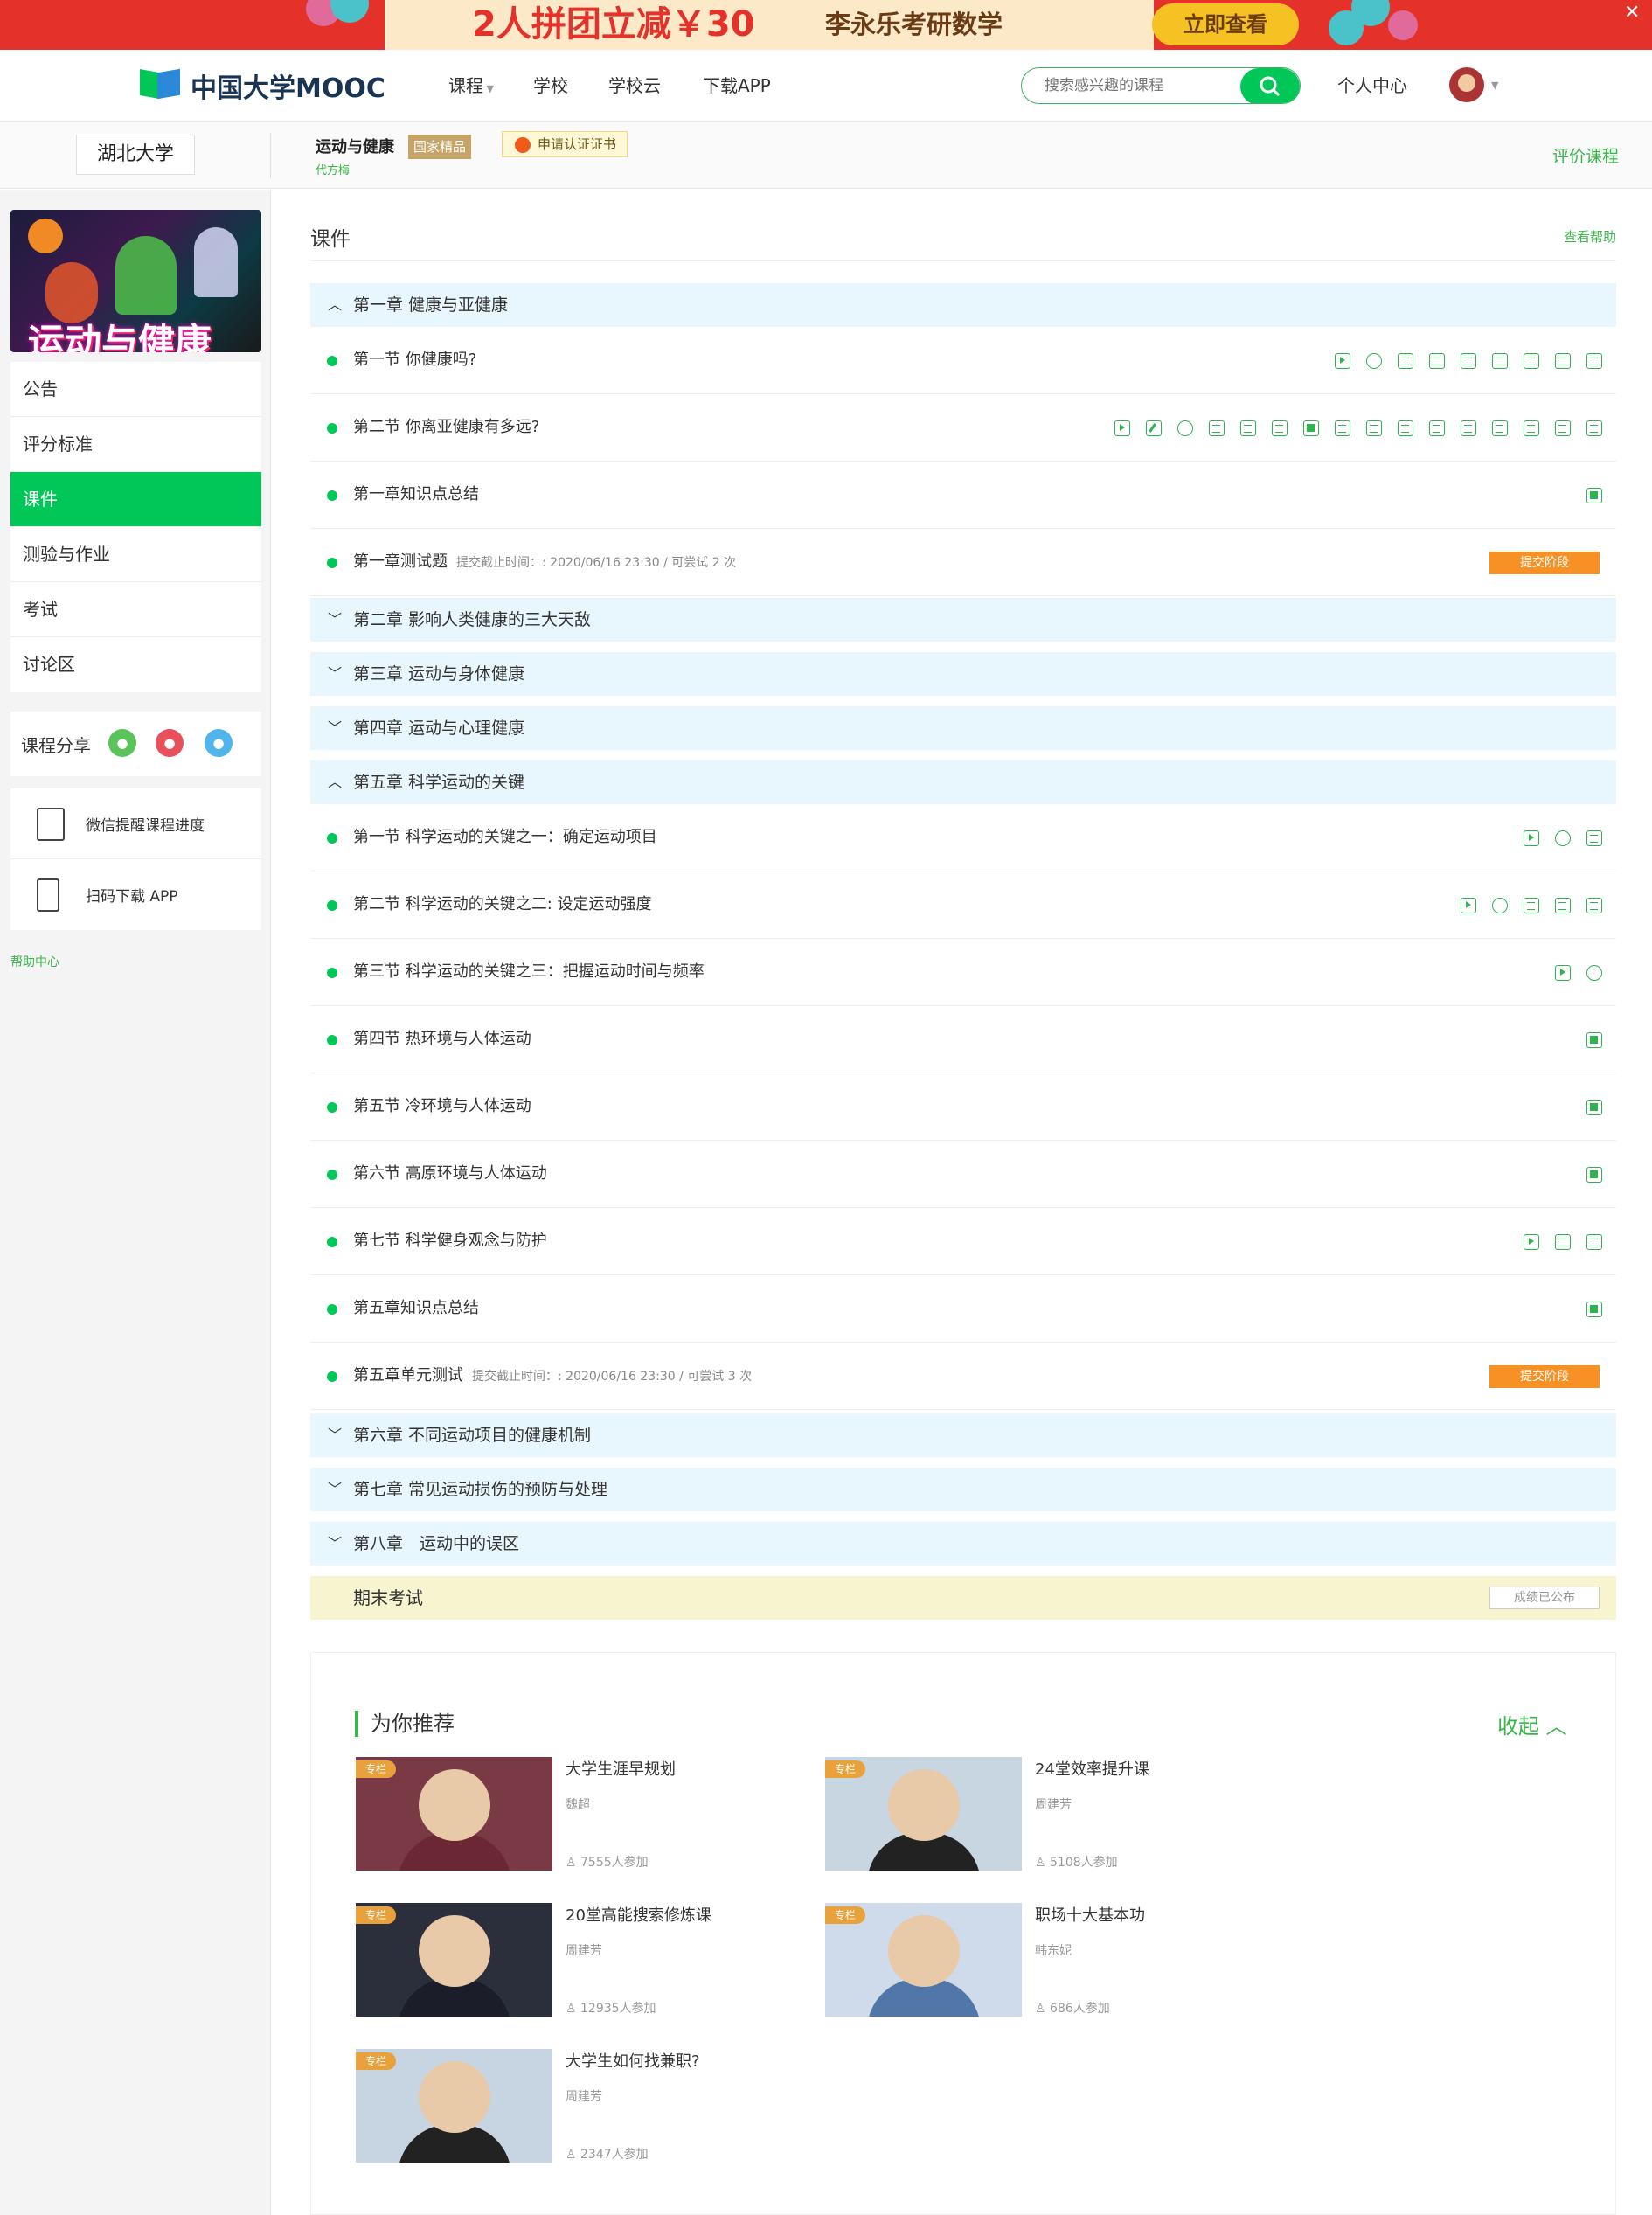 This screenshot has width=1652, height=2215. I want to click on recommend-card: 专栏 大学生涯早规划 魏超 ♙ 7555人参加, so click(583, 1814).